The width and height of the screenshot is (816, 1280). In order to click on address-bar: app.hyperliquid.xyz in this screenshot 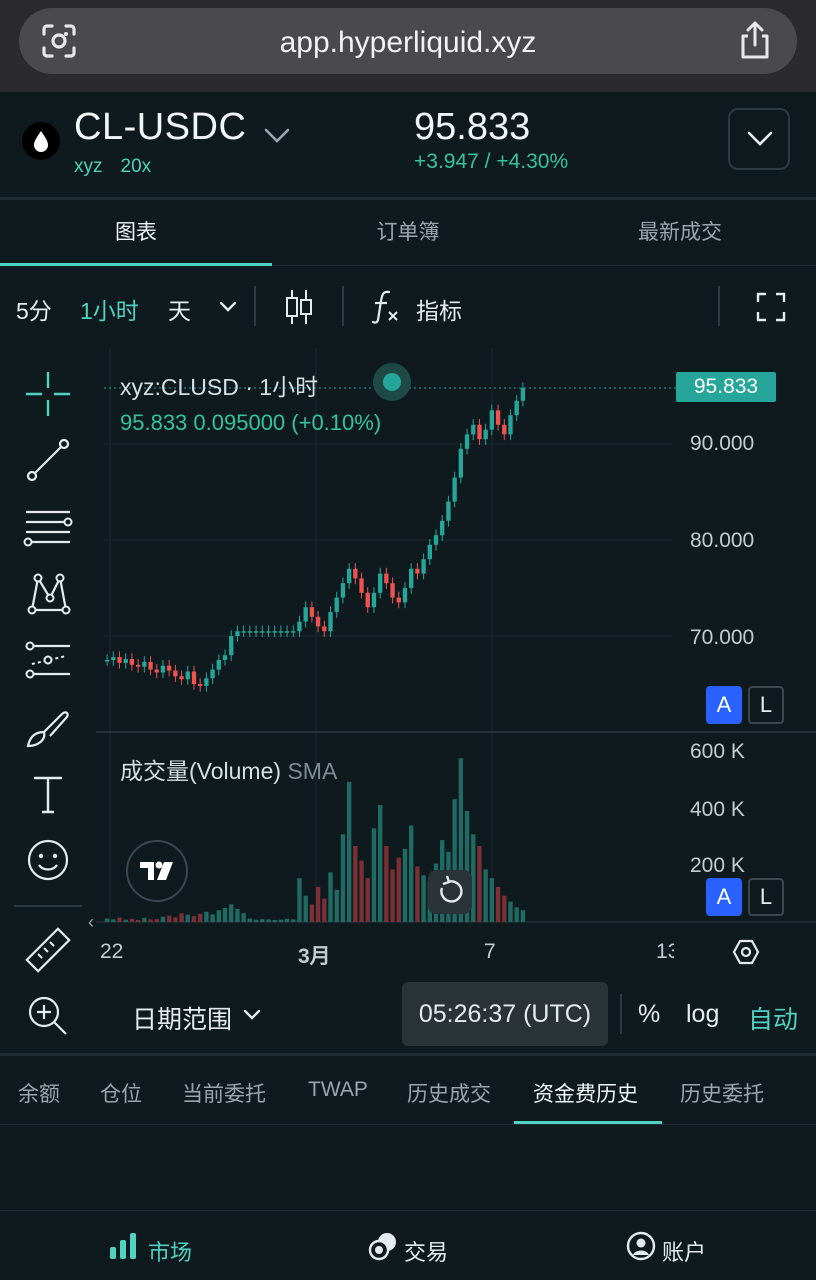, I will do `click(408, 41)`.